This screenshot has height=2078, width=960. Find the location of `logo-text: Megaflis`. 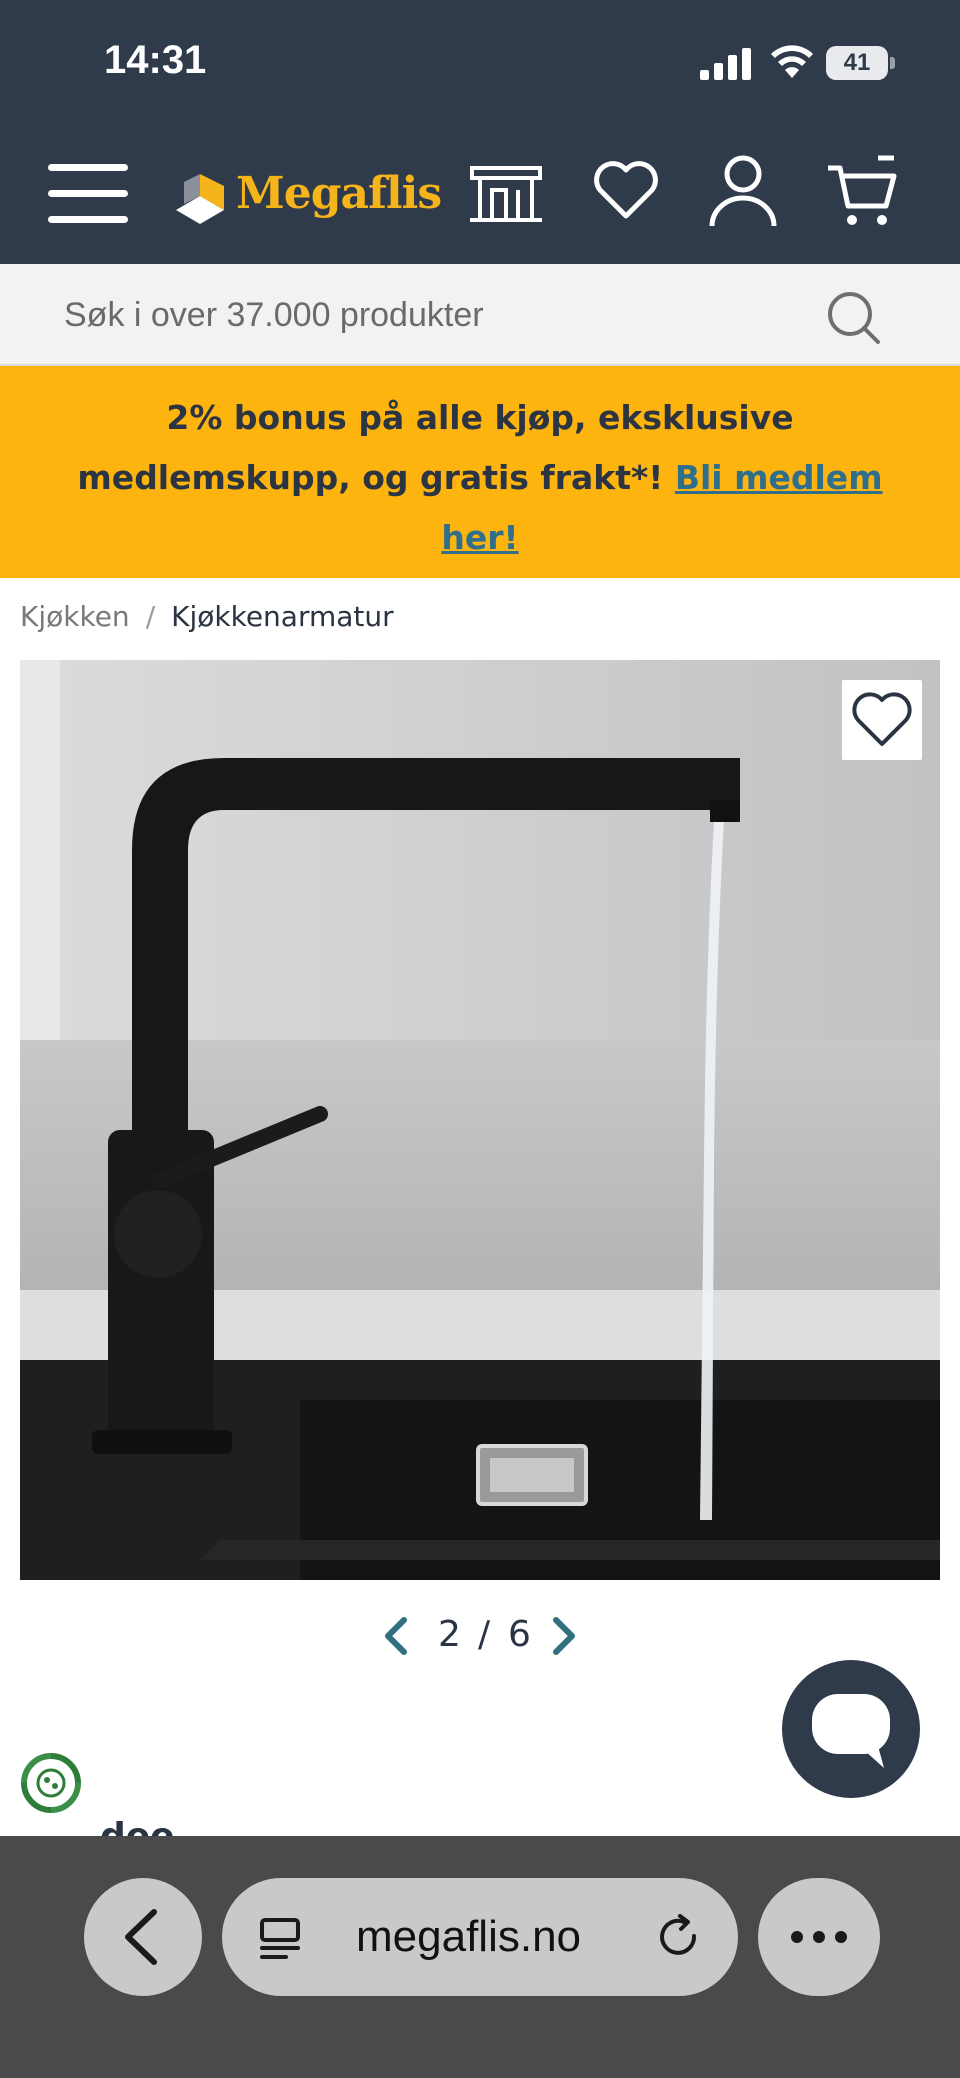

logo-text: Megaflis is located at coordinates (339, 193).